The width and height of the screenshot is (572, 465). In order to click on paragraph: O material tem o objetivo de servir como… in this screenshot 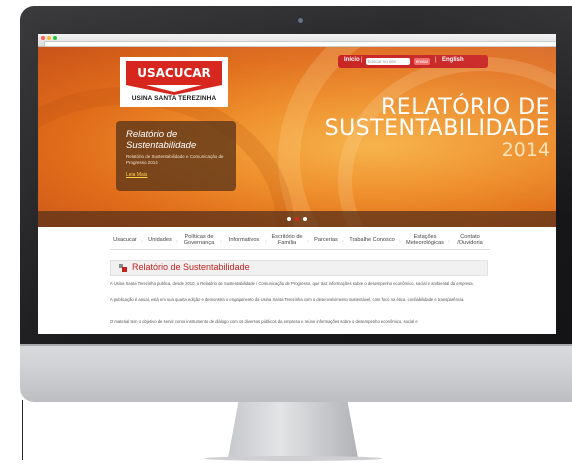, I will do `click(264, 321)`.